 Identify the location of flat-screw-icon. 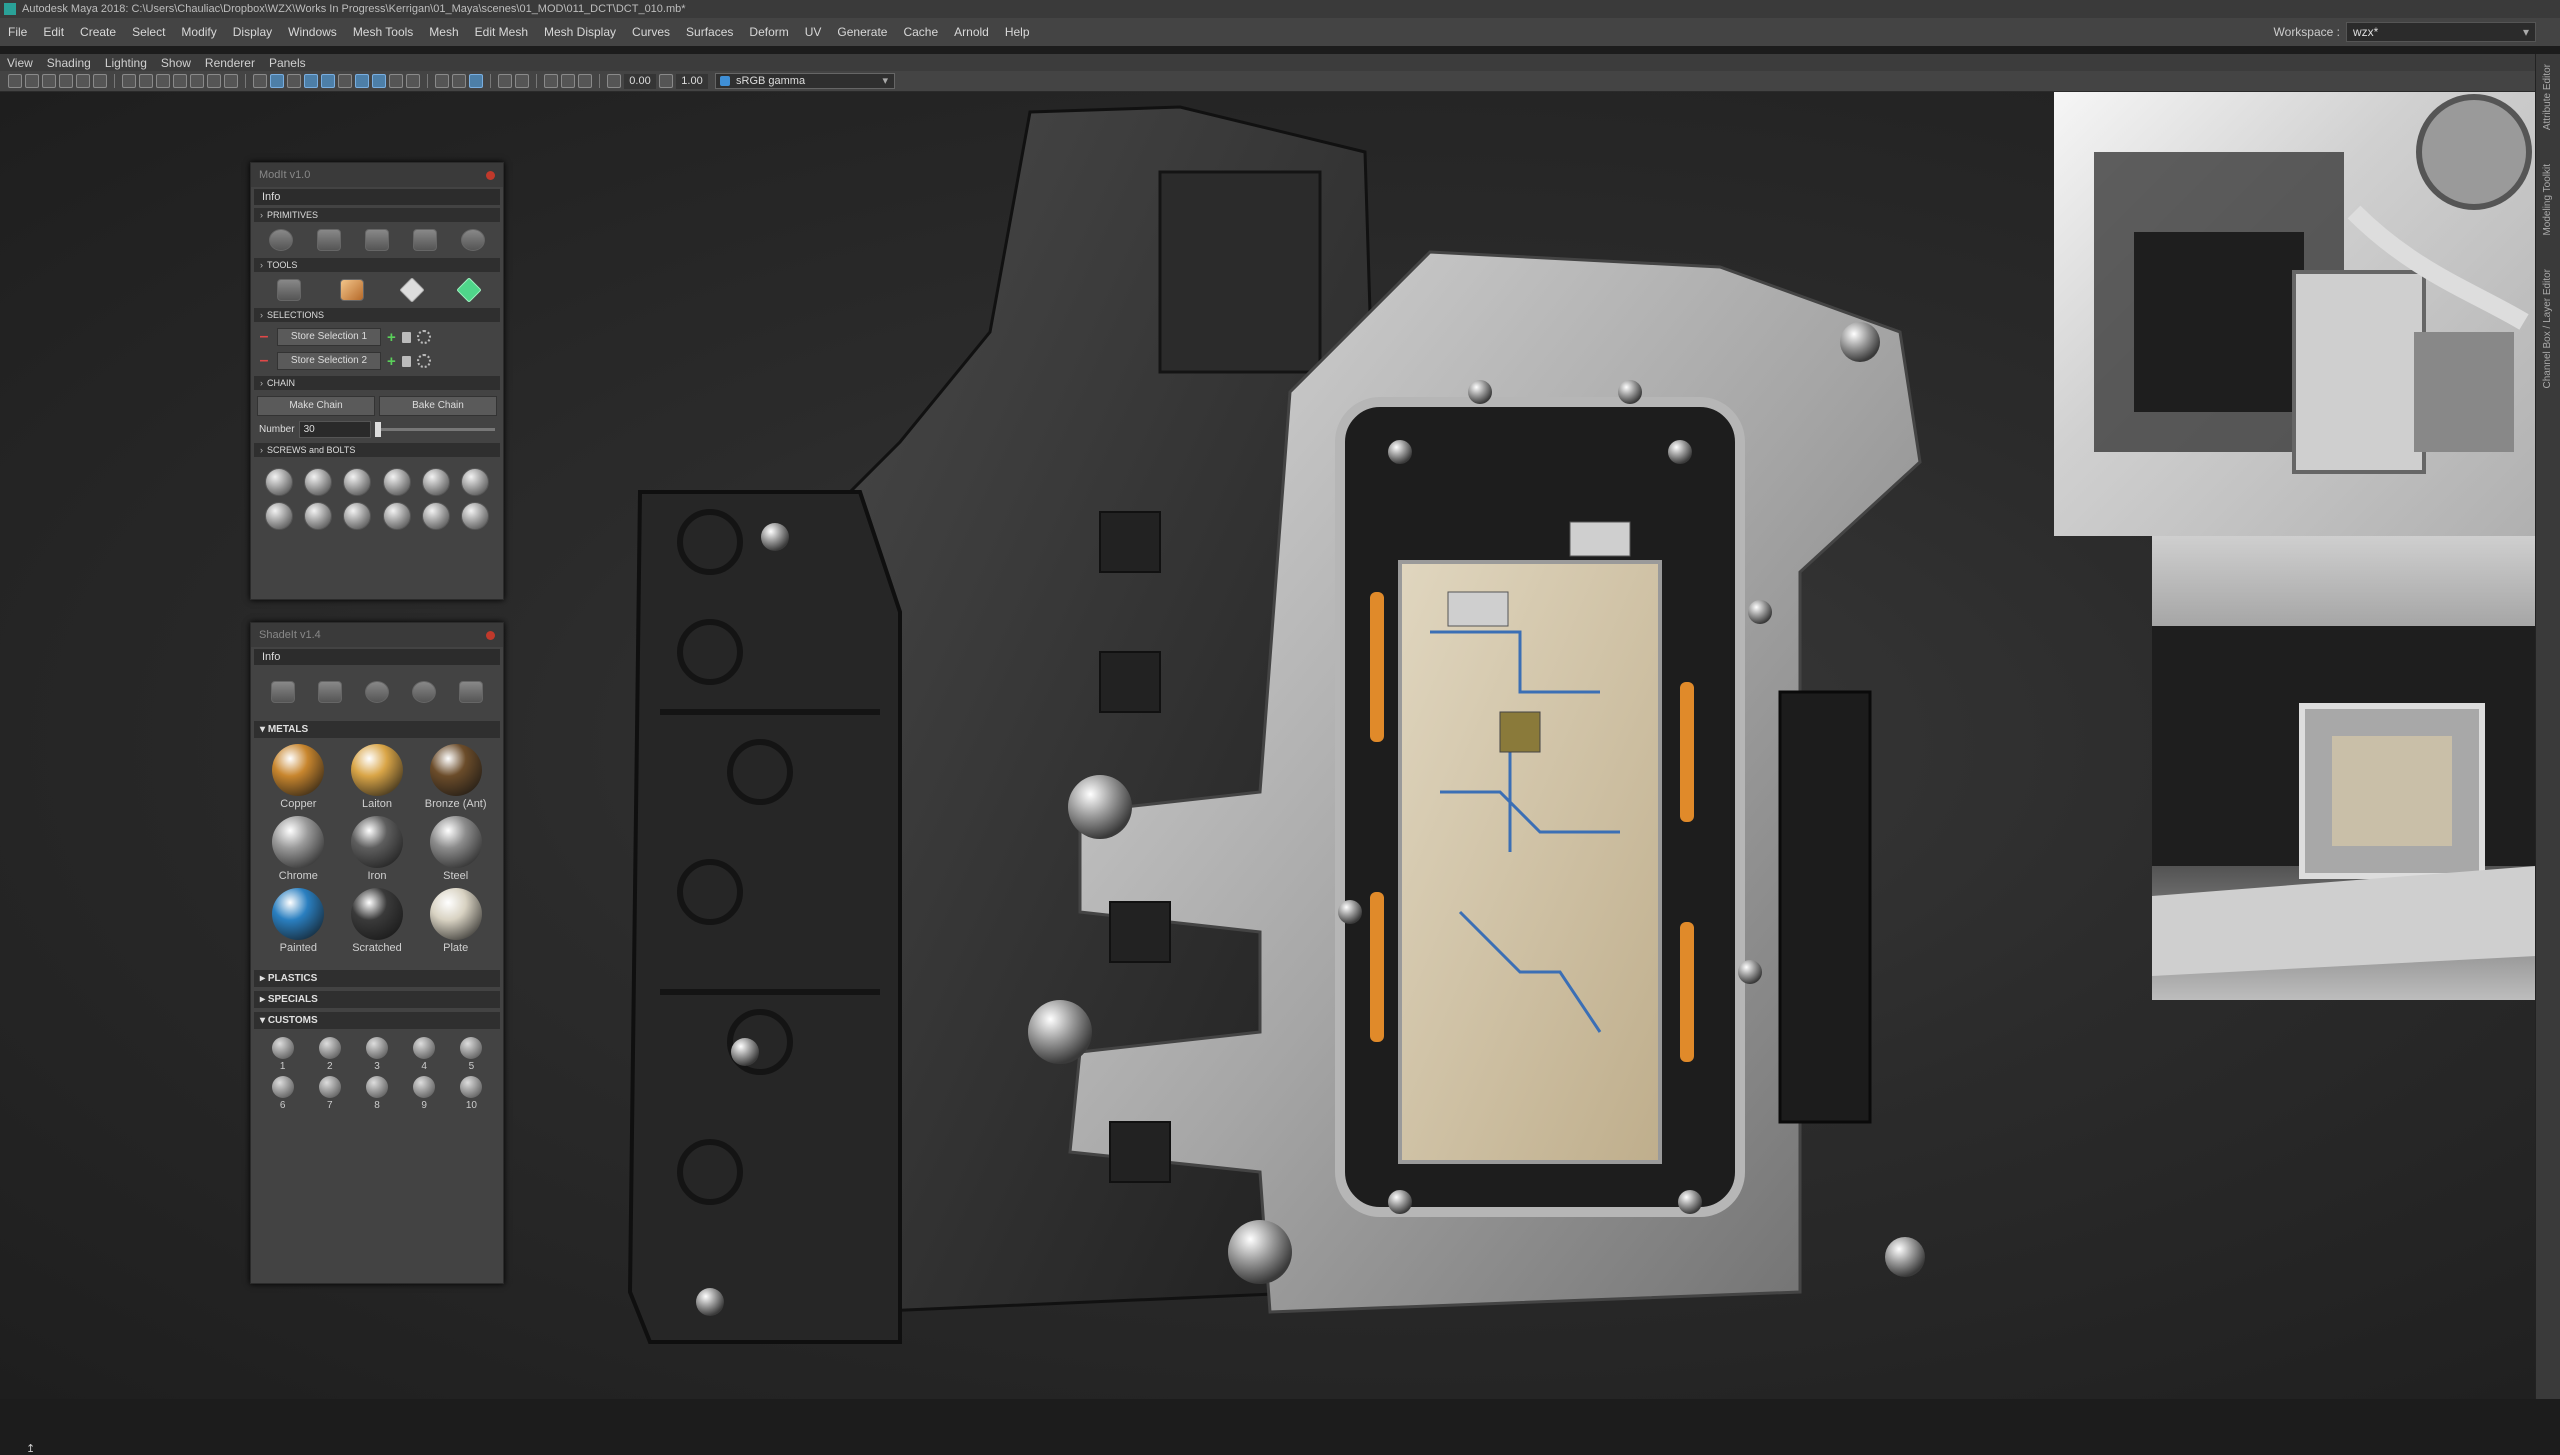
(475, 482).